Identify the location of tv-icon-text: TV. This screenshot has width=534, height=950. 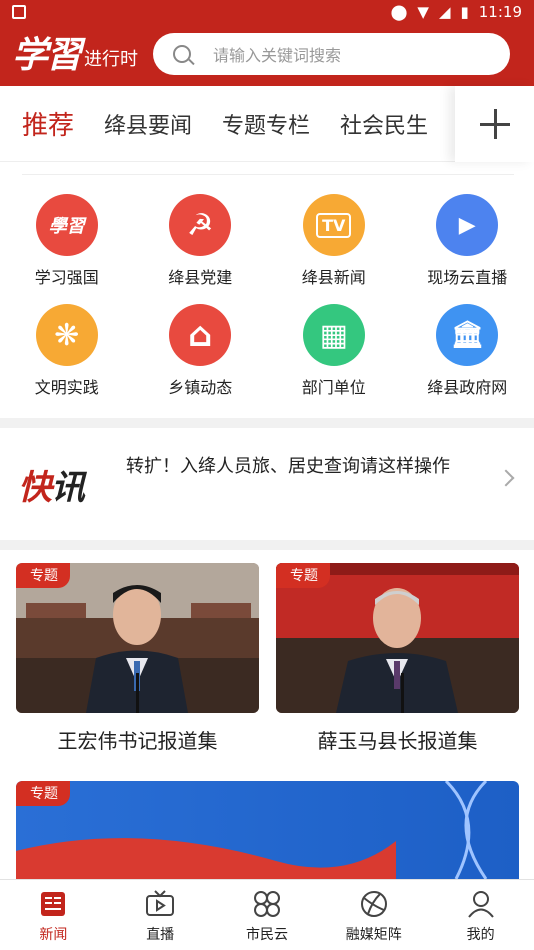
(334, 225).